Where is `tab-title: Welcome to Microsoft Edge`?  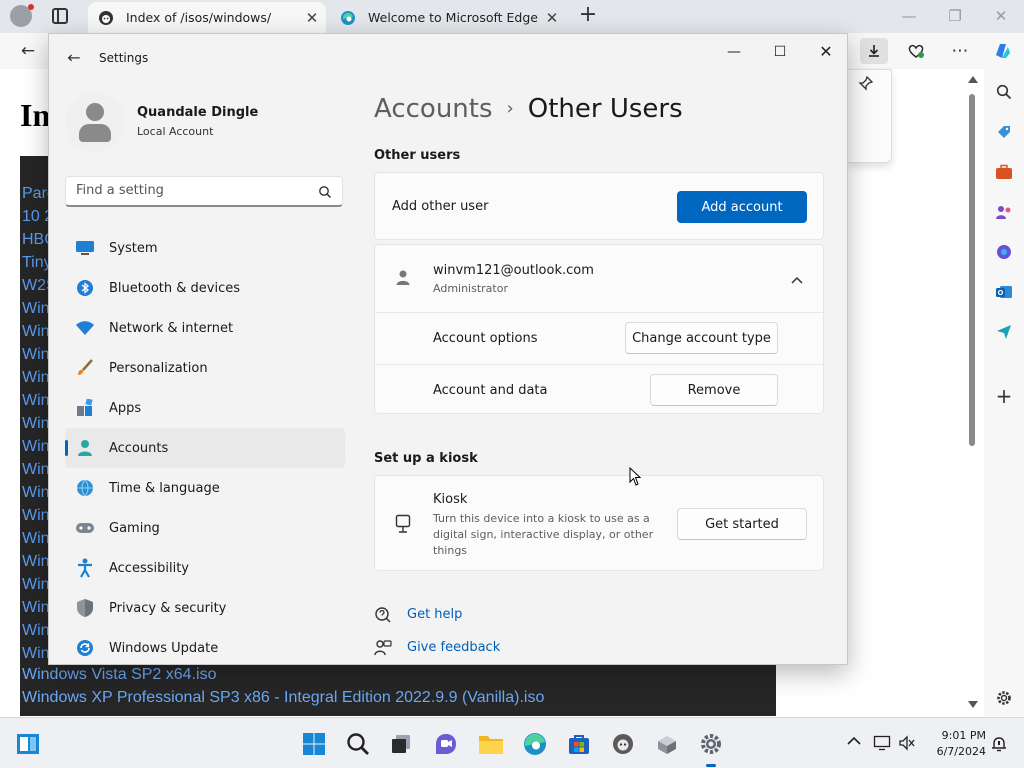
tab-title: Welcome to Microsoft Edge is located at coordinates (453, 17).